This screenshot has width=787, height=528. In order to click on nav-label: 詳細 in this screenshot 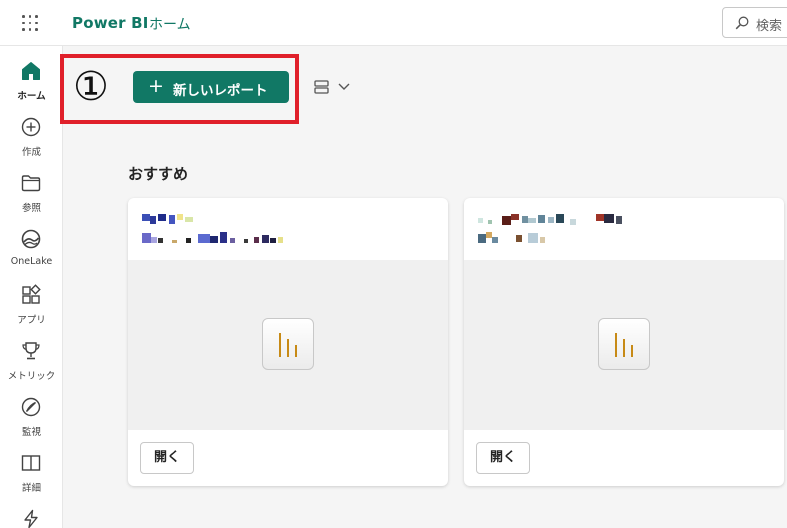, I will do `click(31, 488)`.